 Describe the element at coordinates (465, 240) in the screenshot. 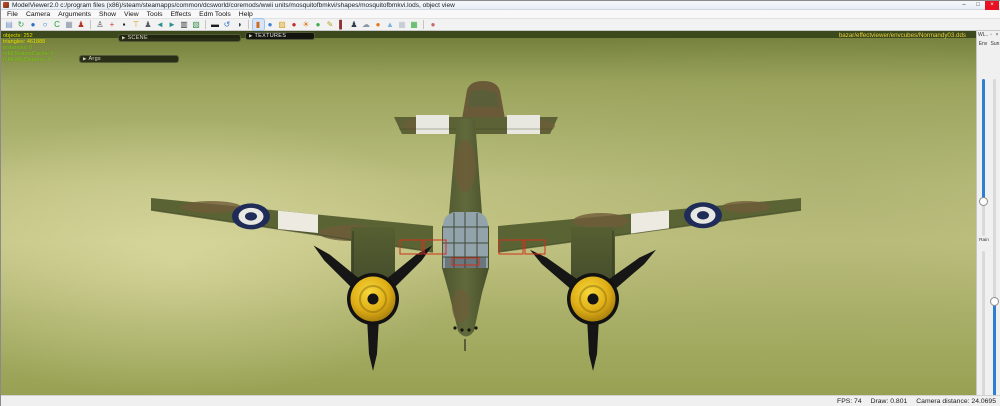

I see `cockpit-canopy` at that location.